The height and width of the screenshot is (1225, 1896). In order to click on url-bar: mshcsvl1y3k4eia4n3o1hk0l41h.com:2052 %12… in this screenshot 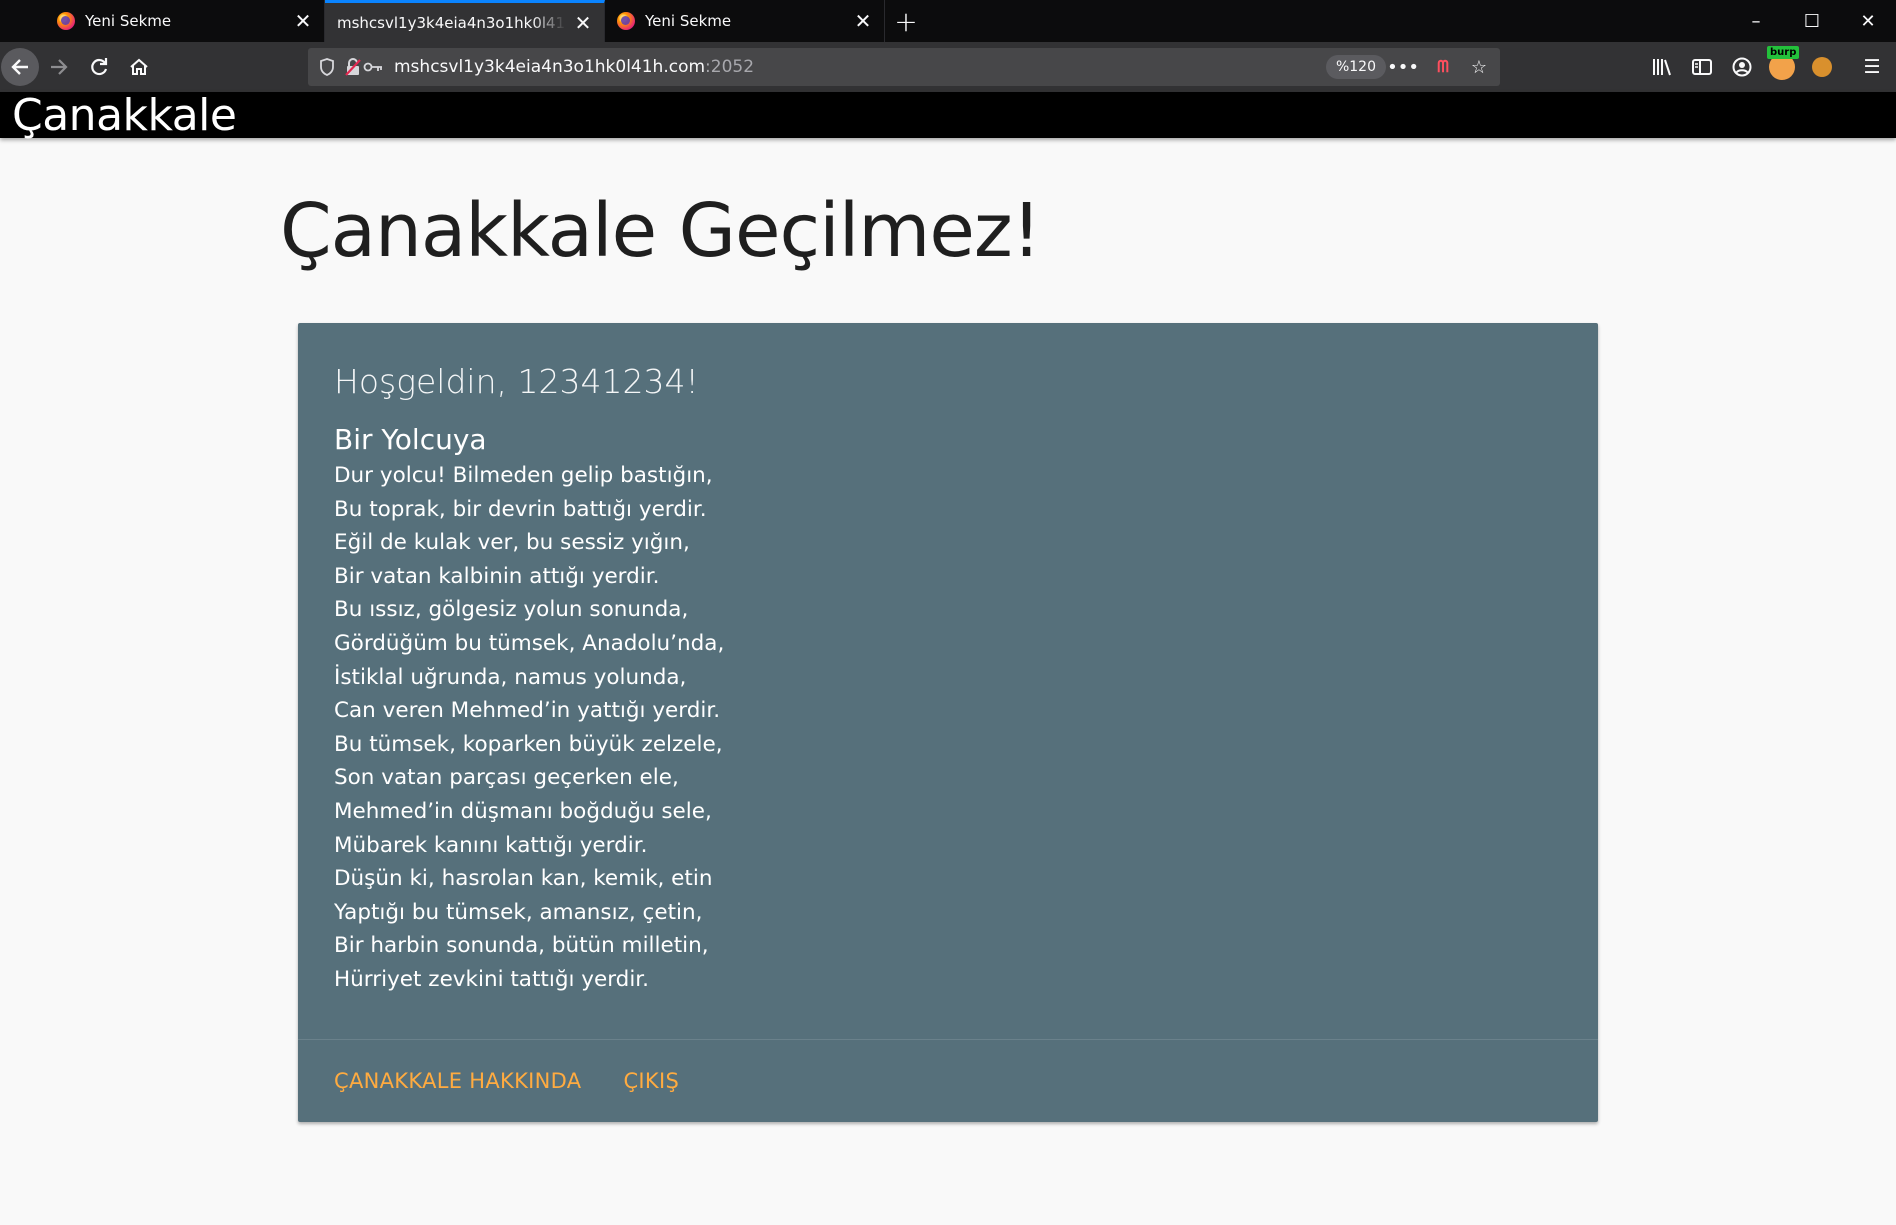, I will do `click(904, 67)`.